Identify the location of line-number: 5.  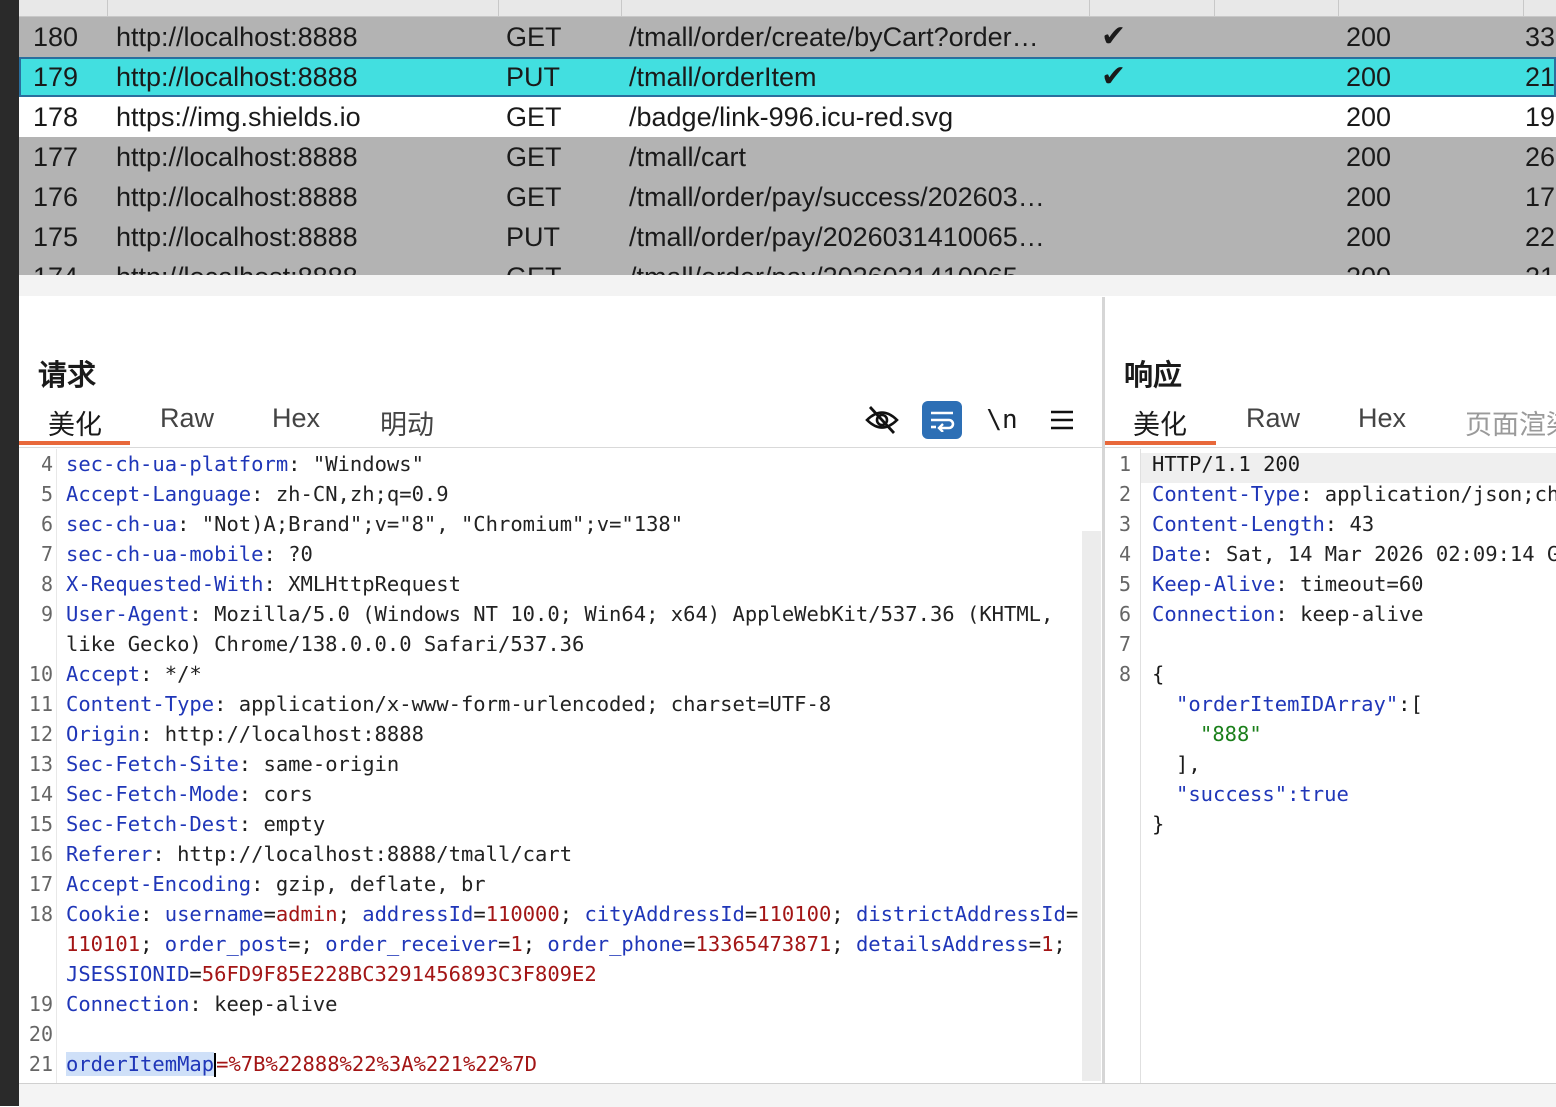
(46, 494).